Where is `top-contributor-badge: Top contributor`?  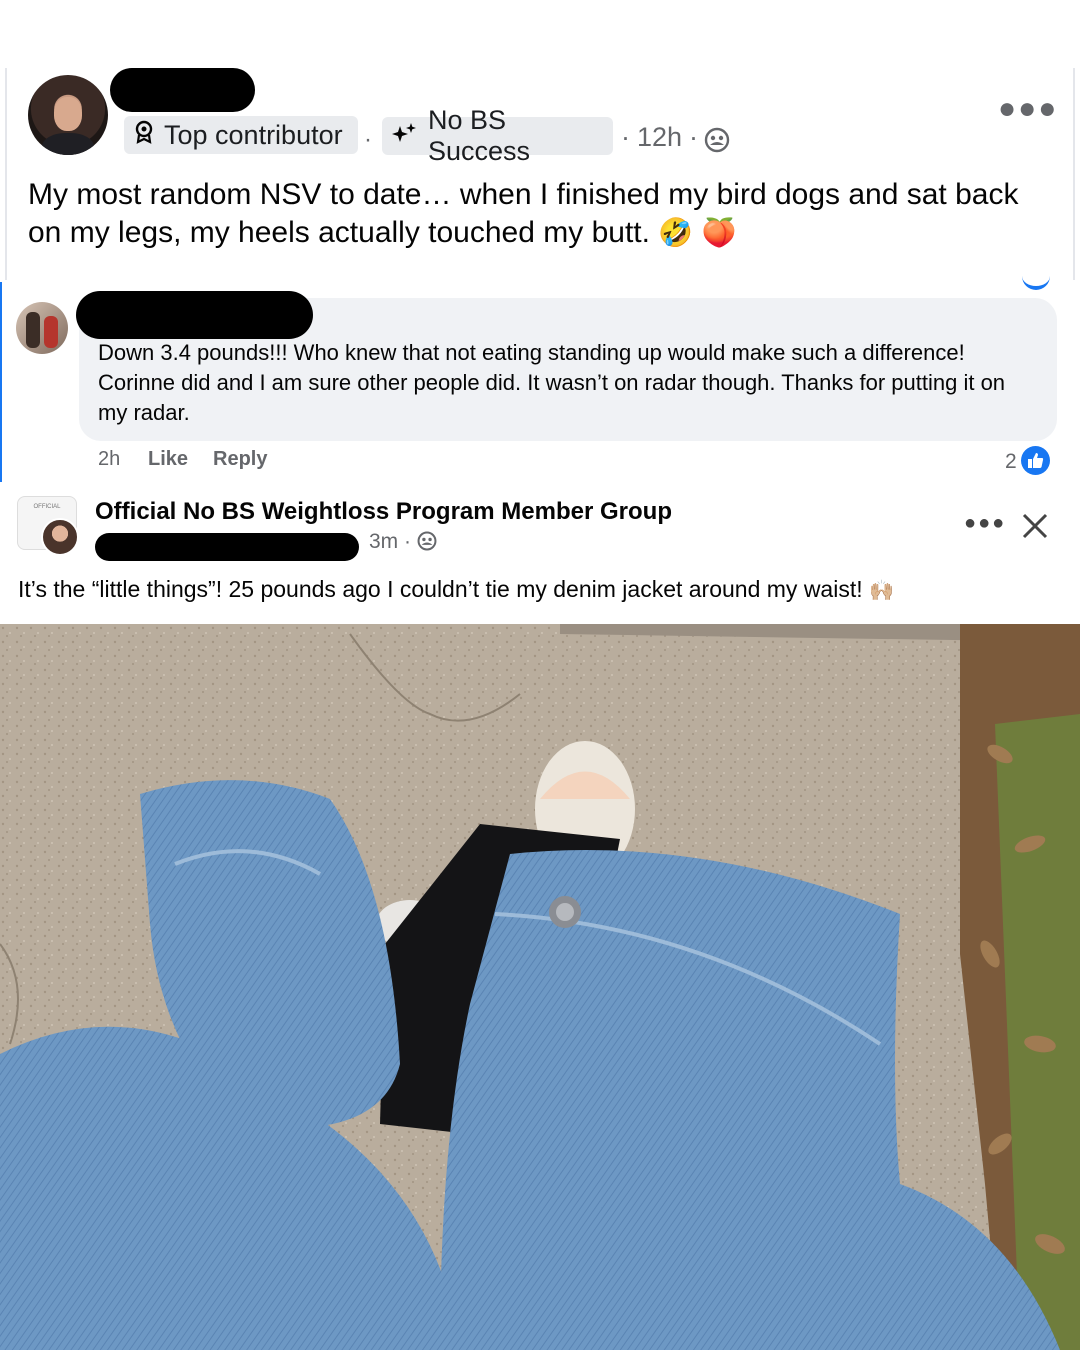
top-contributor-badge: Top contributor is located at coordinates (241, 135).